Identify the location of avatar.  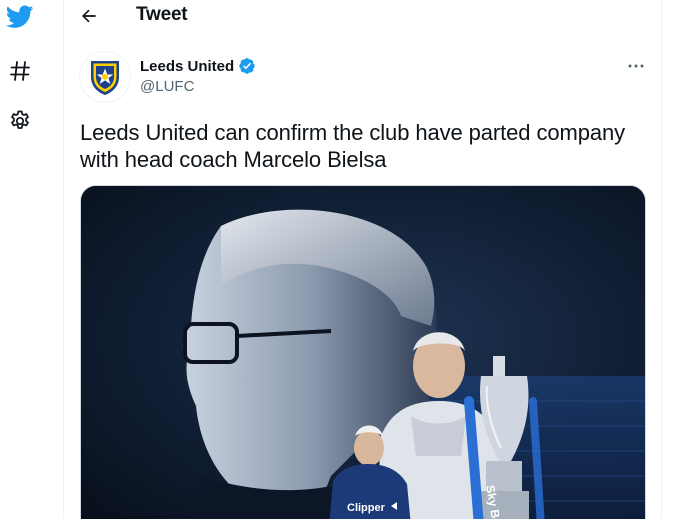
(105, 77).